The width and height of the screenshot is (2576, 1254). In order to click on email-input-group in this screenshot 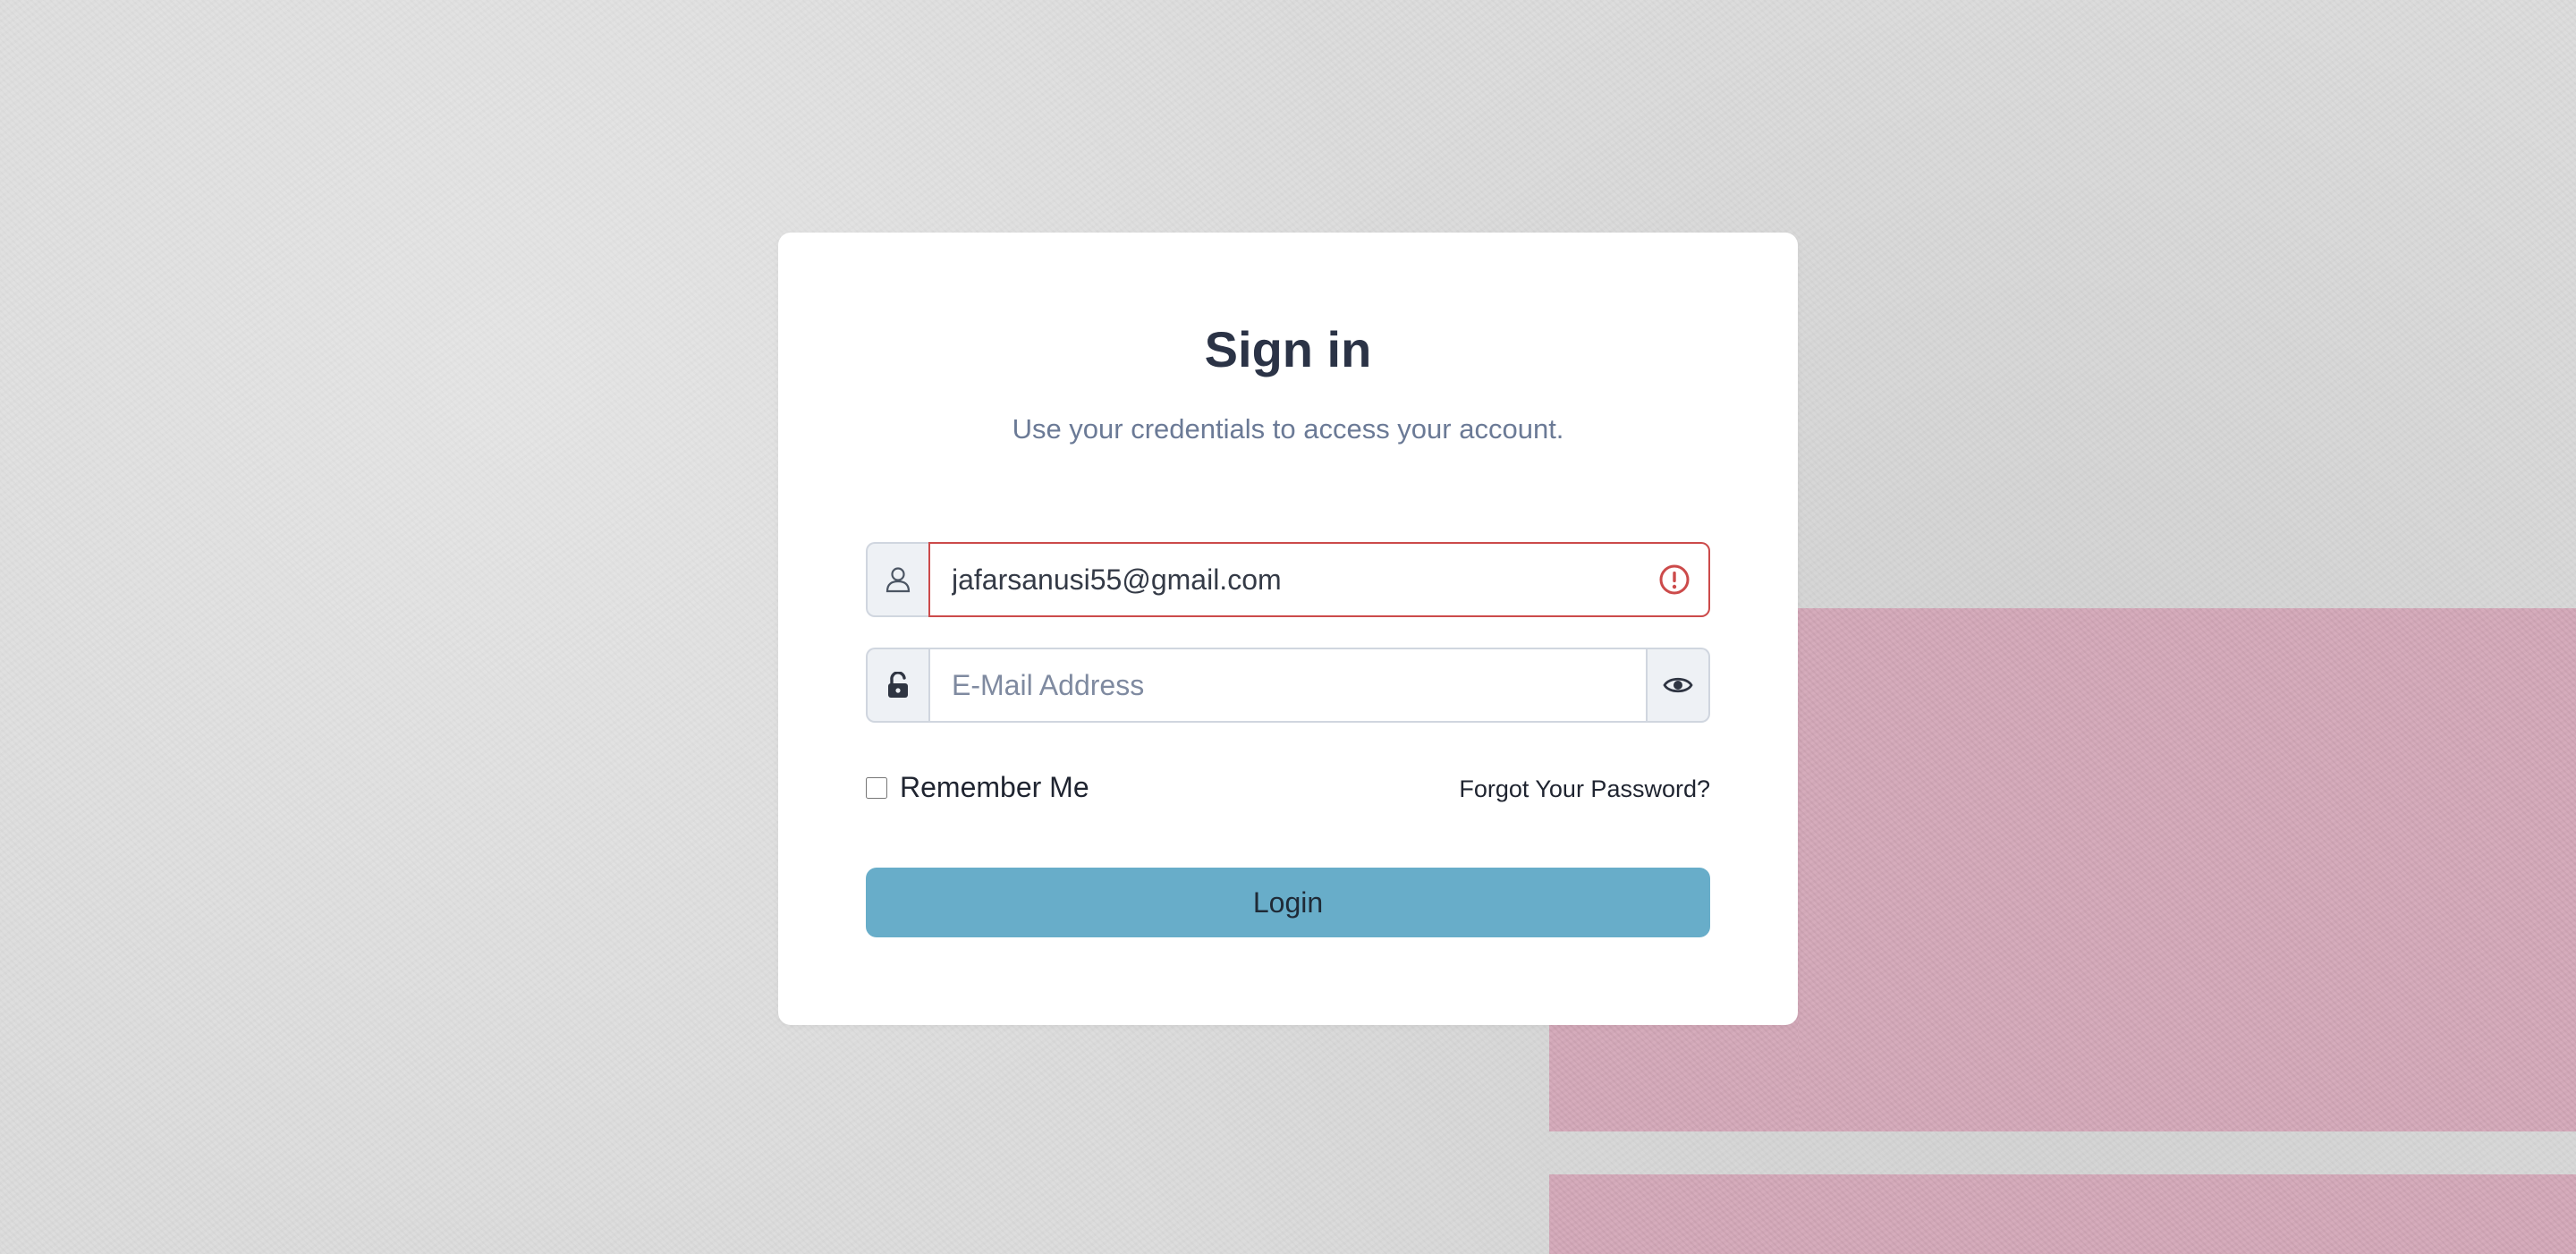, I will do `click(1288, 579)`.